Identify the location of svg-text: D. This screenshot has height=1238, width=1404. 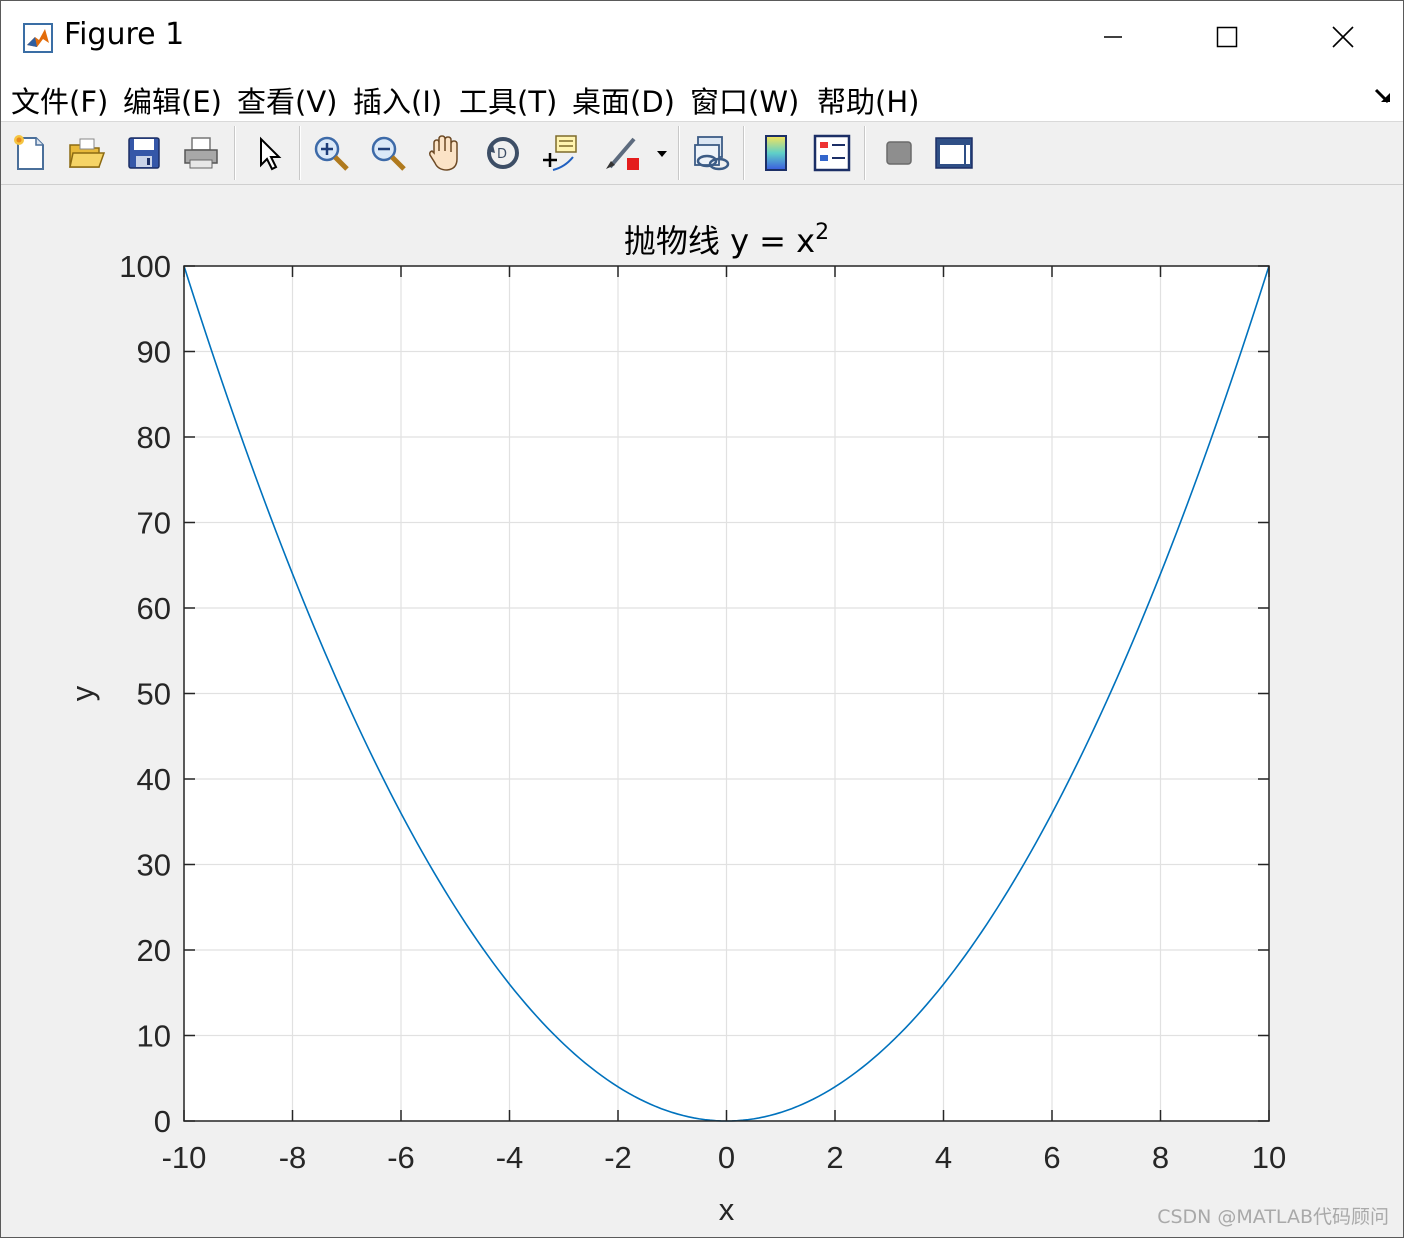
(502, 154).